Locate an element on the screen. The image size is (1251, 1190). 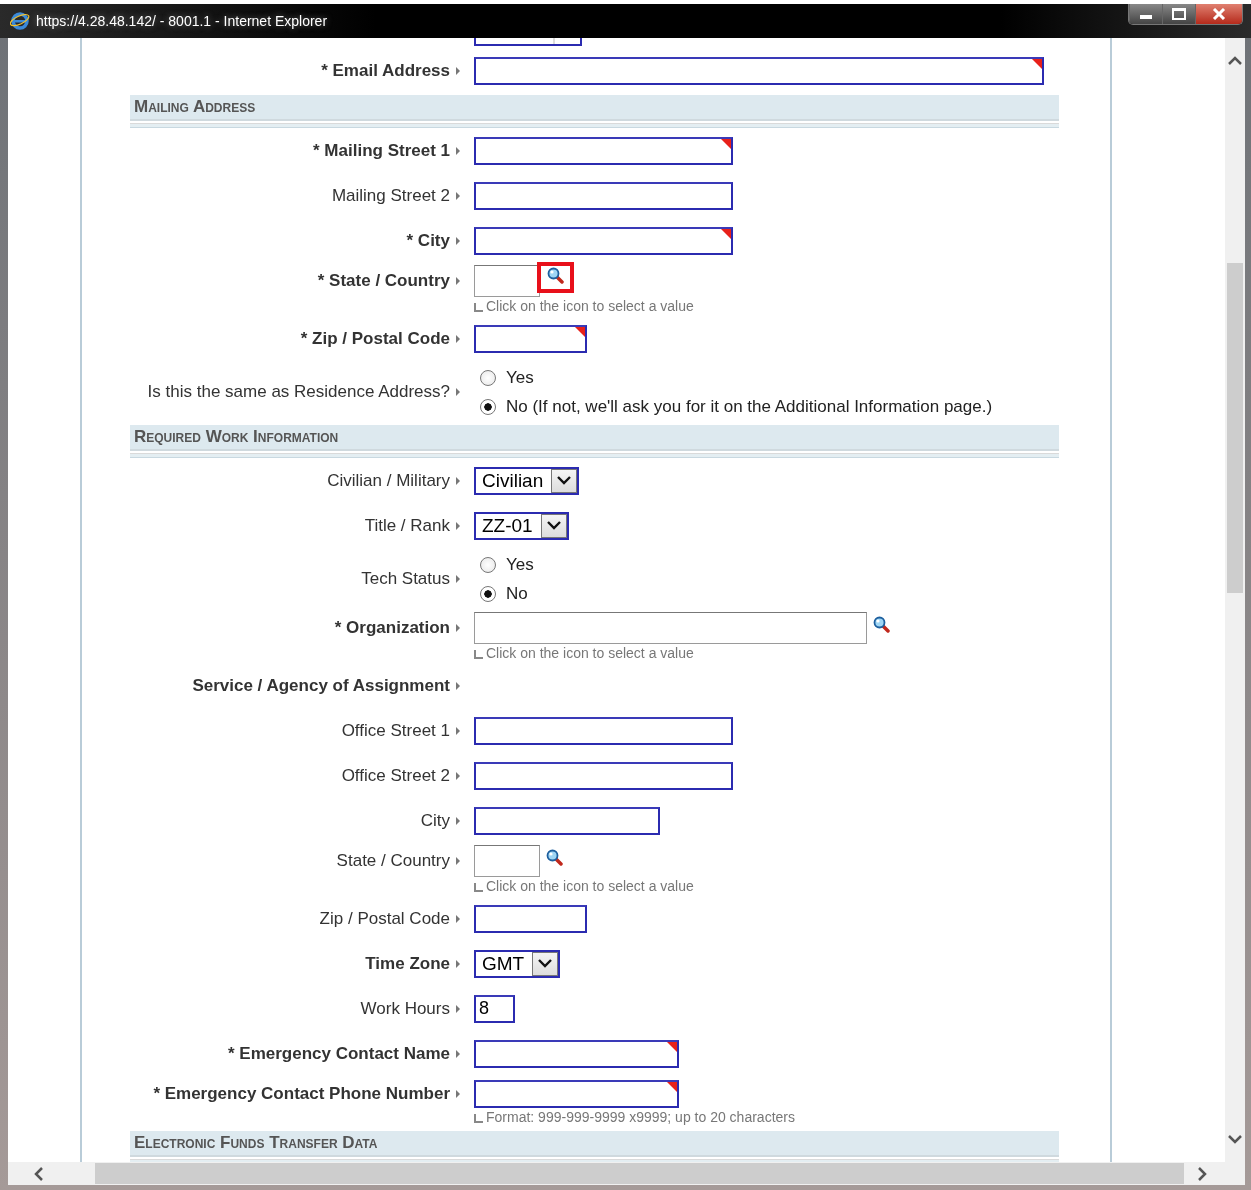
field-label: Office Street 2 is located at coordinates (395, 775).